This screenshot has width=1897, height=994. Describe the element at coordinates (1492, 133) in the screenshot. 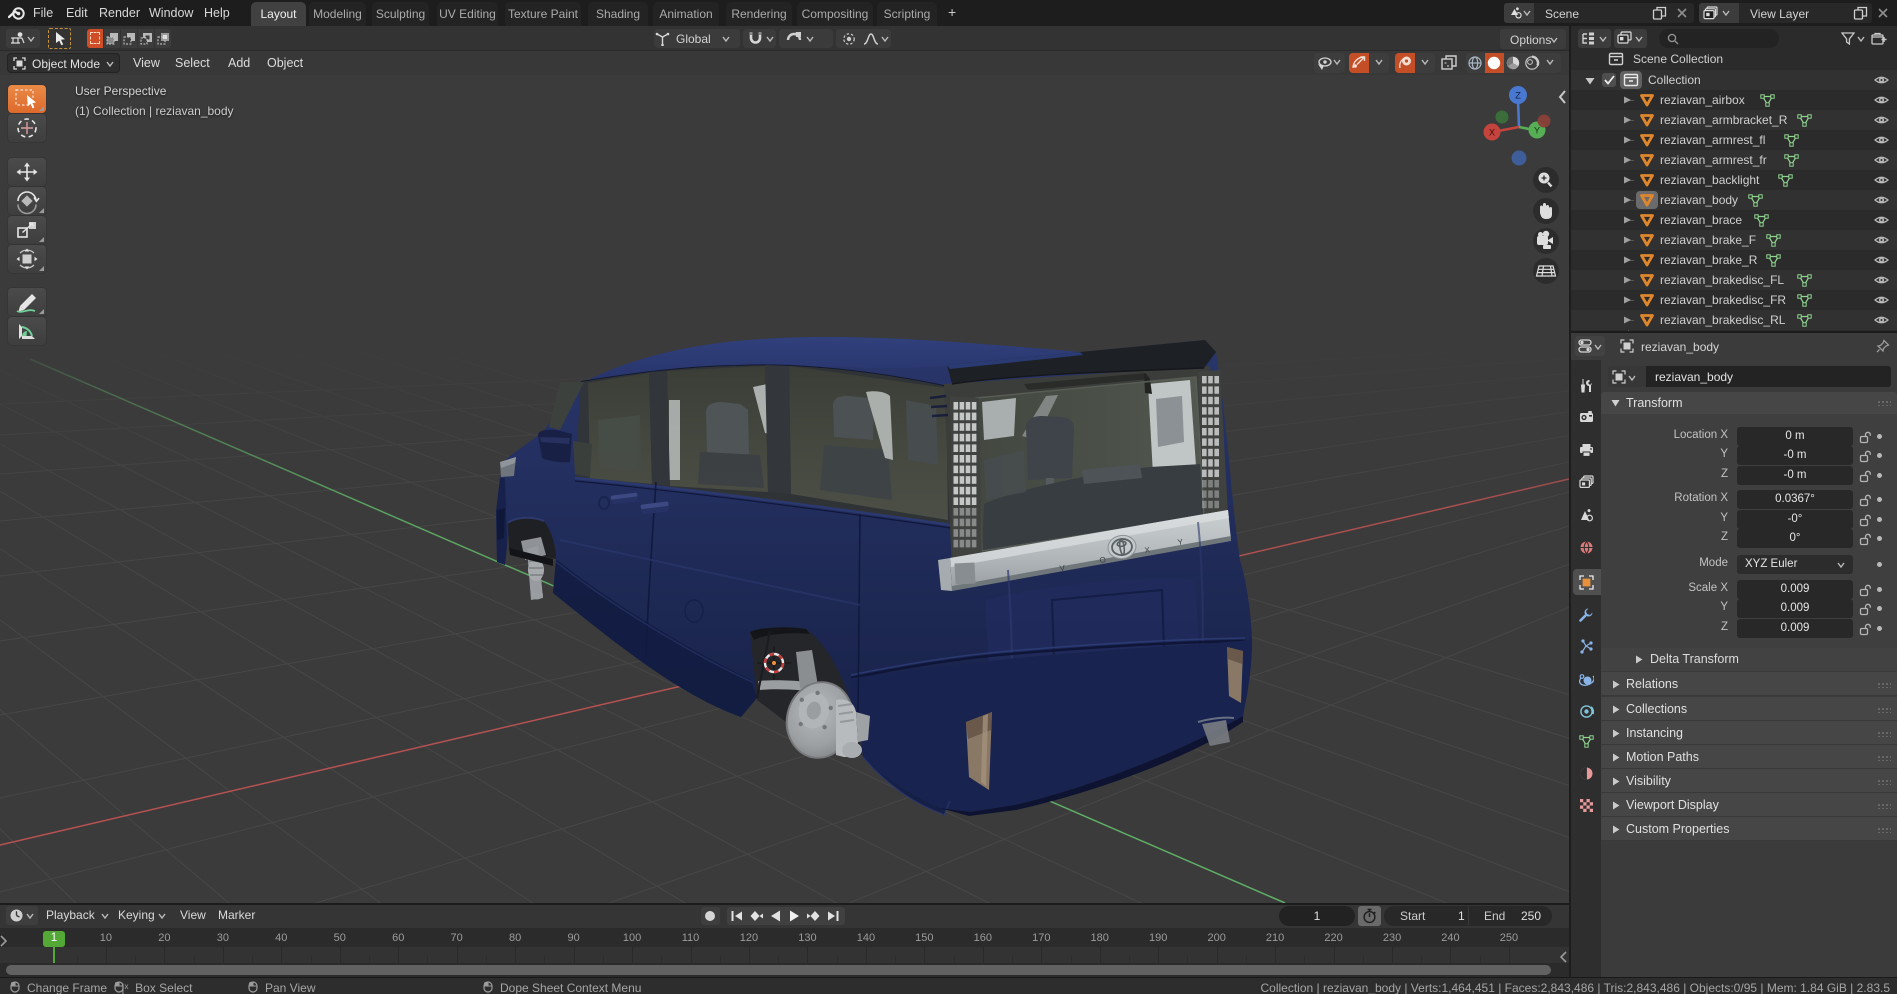

I see `svg-text: X` at that location.